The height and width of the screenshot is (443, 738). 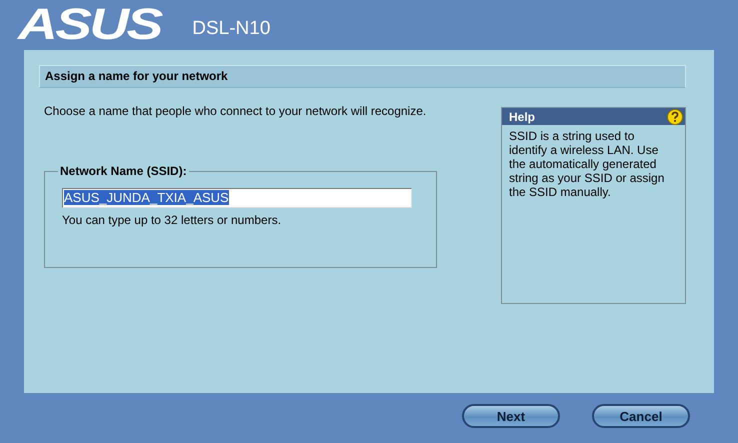 I want to click on intro-text: Choose a name that people who connect to your network will recognize., so click(x=236, y=111).